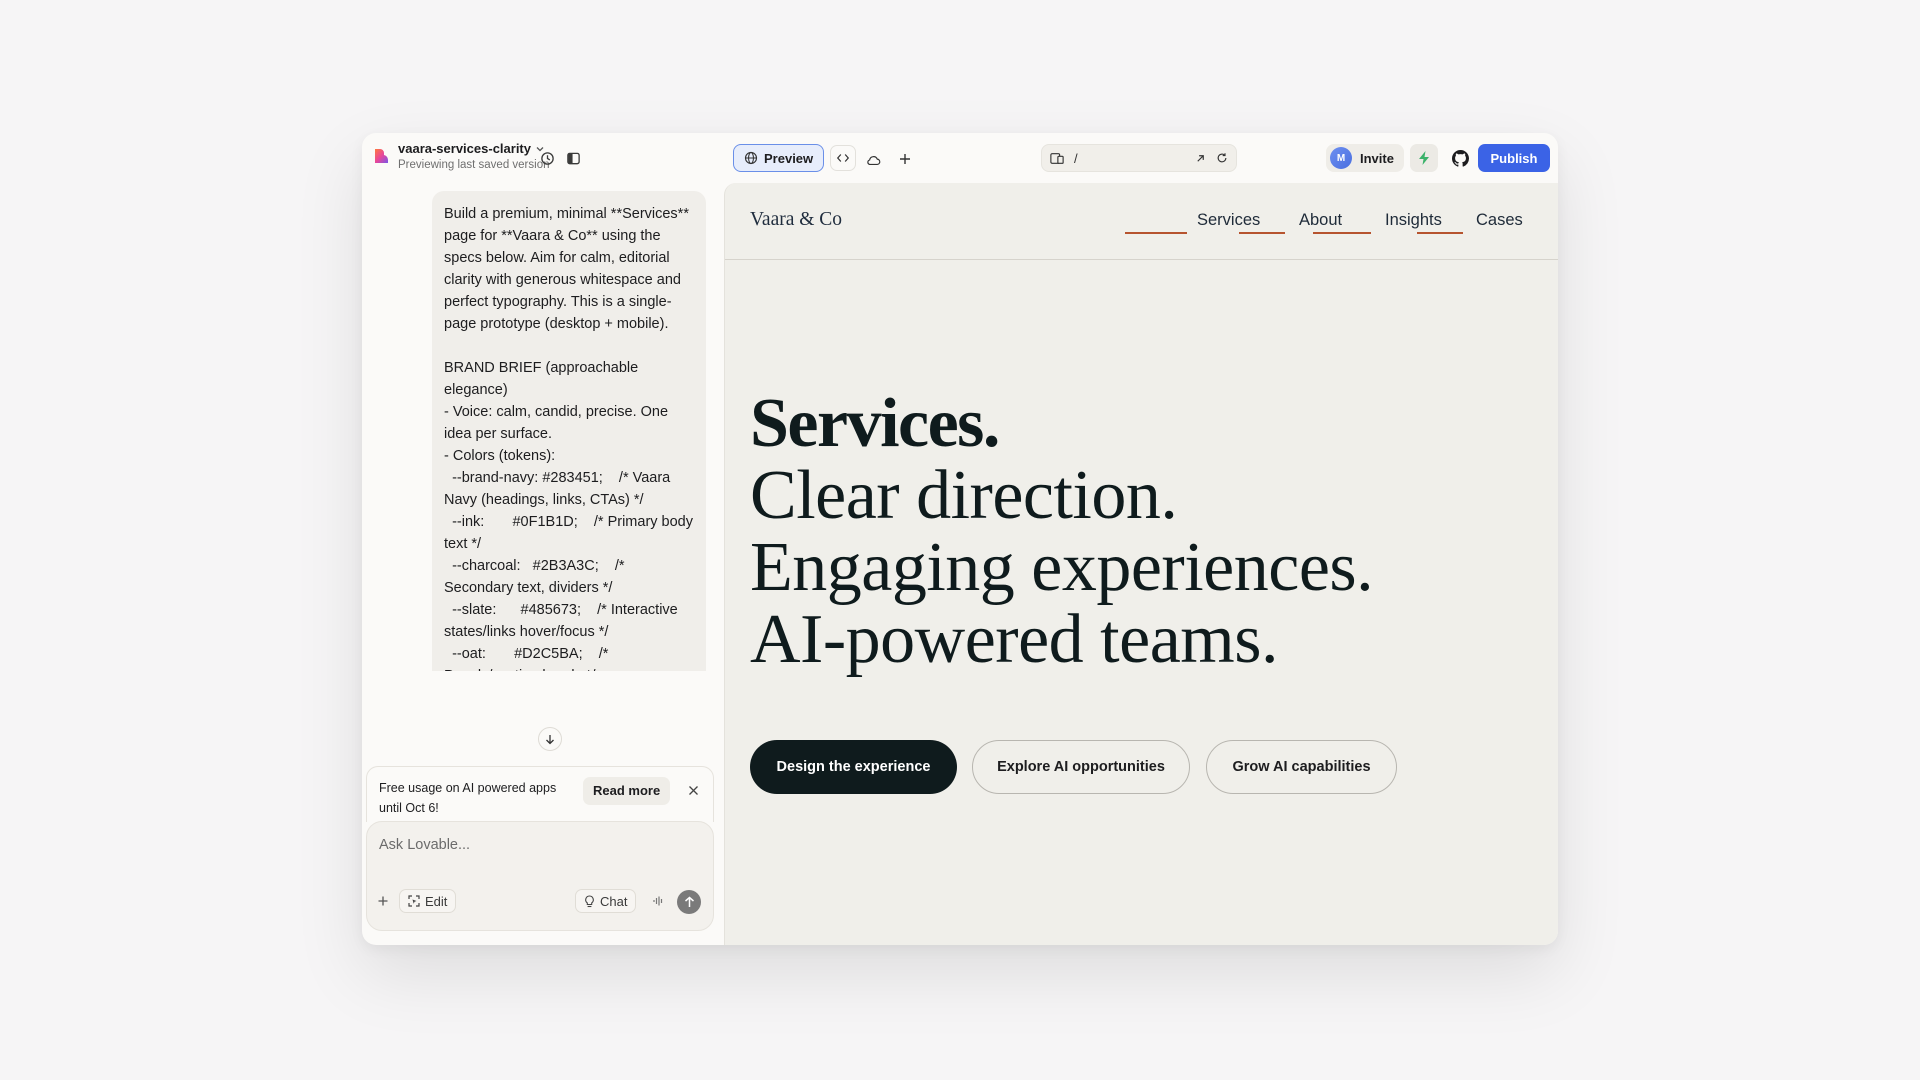 This screenshot has height=1080, width=1920. What do you see at coordinates (1200, 158) in the screenshot?
I see `open-external-icon` at bounding box center [1200, 158].